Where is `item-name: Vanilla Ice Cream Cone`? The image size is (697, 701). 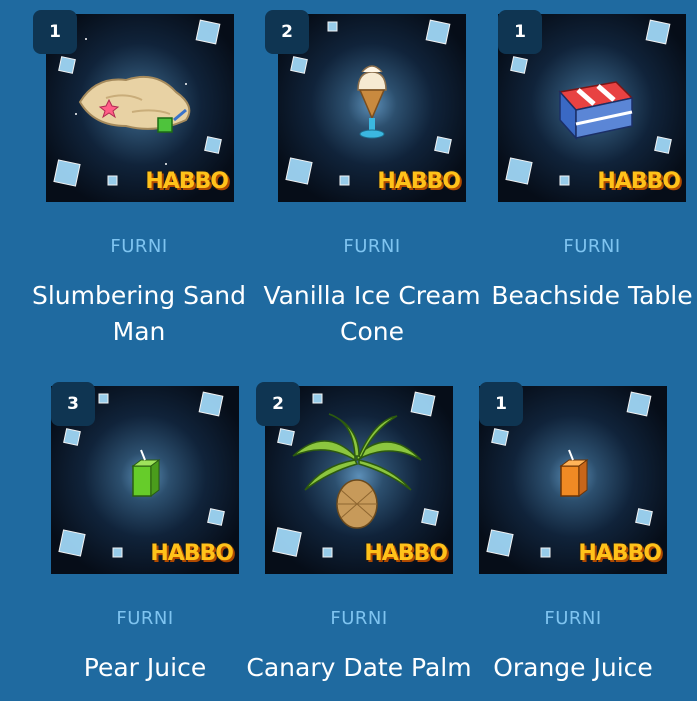
item-name: Vanilla Ice Cream Cone is located at coordinates (372, 313).